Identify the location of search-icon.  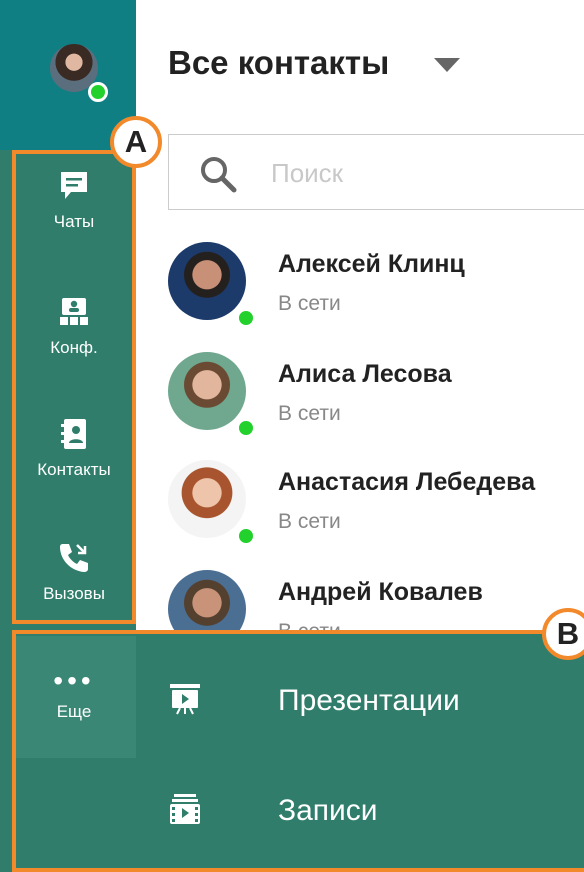
(219, 177).